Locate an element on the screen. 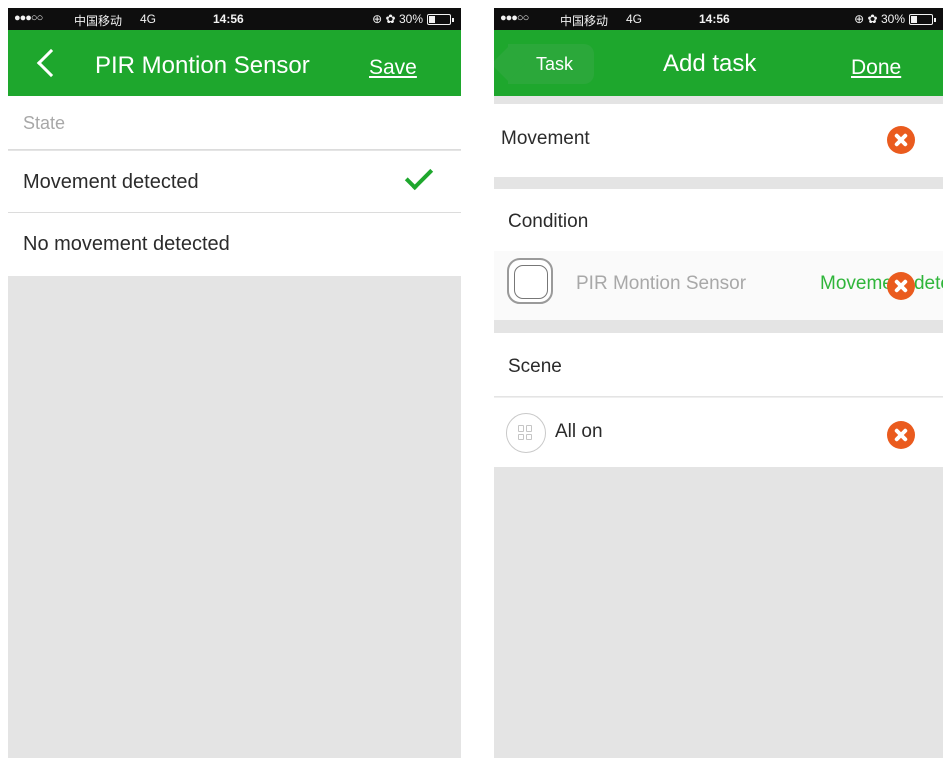 Image resolution: width=943 pixels, height=758 pixels. option-label: Movement detected is located at coordinates (111, 182).